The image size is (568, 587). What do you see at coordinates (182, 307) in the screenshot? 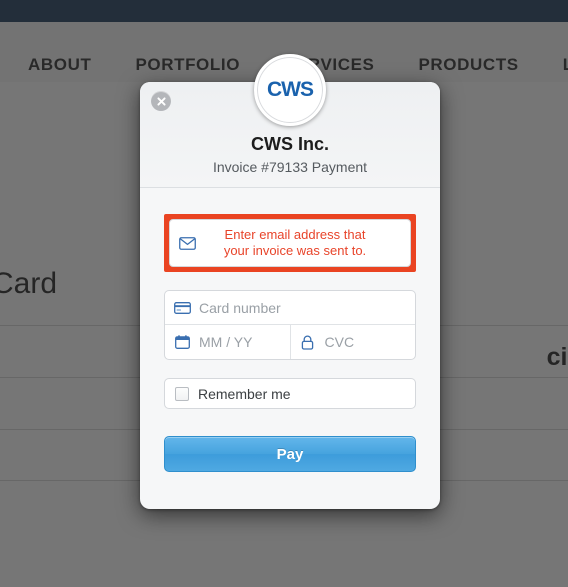
I see `credit-card-icon` at bounding box center [182, 307].